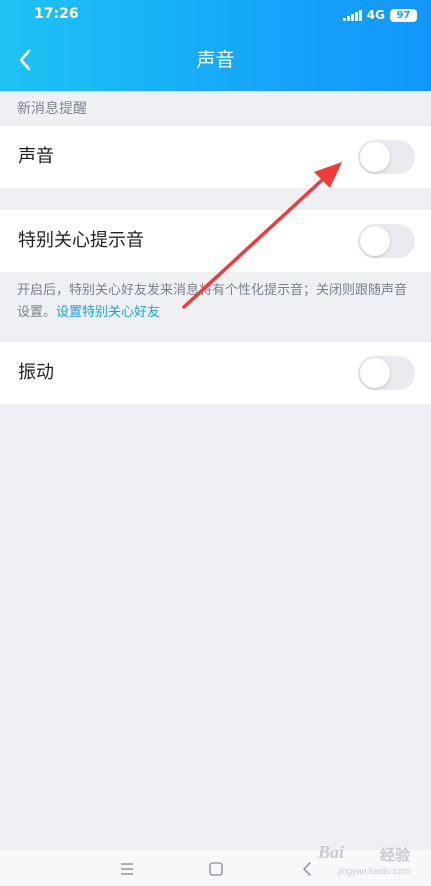  What do you see at coordinates (373, 862) in the screenshot?
I see `watermark: Bai 经验 jingyan.baidu.com` at bounding box center [373, 862].